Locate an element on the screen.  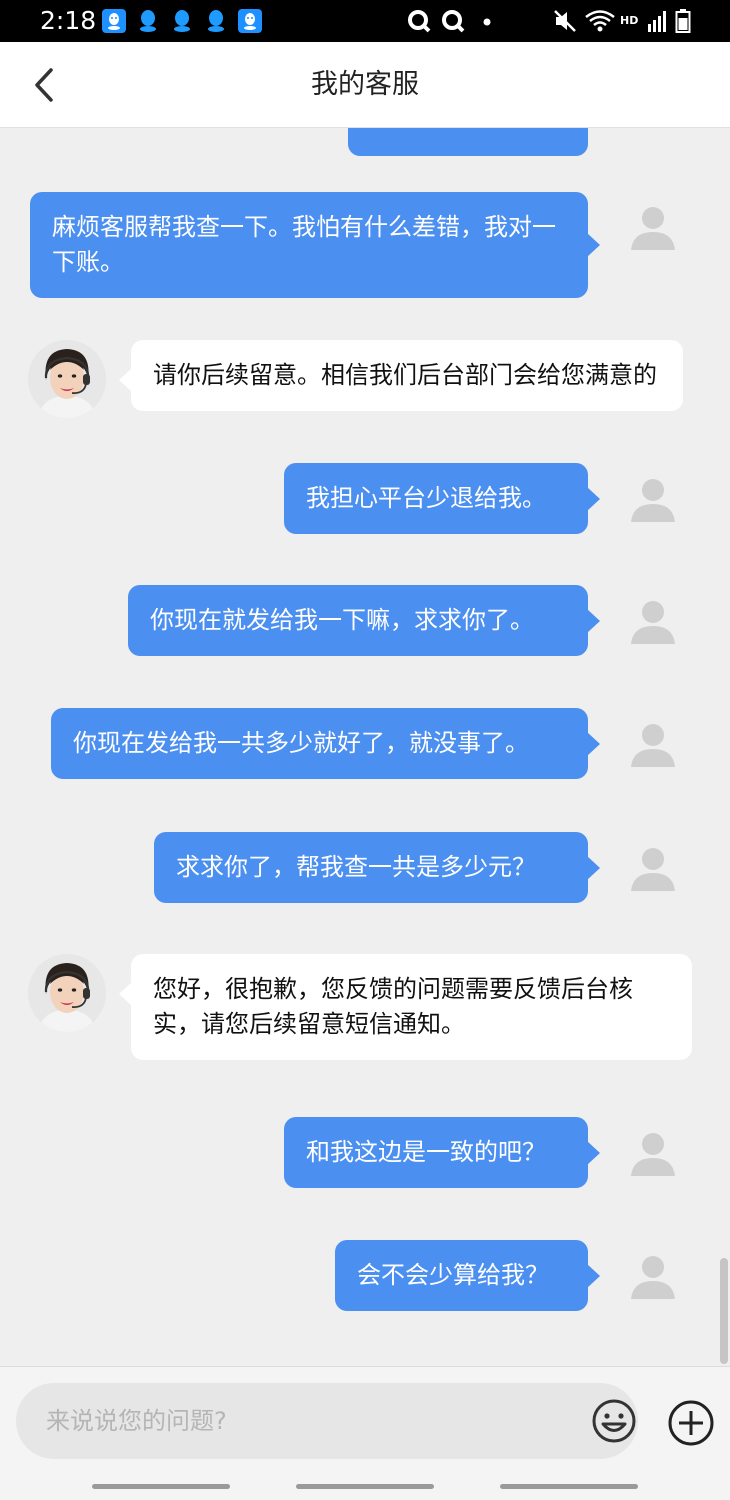
message-bubble-agent: 请你后续留意。相信我们后台部门会给您满意的 is located at coordinates (401, 375).